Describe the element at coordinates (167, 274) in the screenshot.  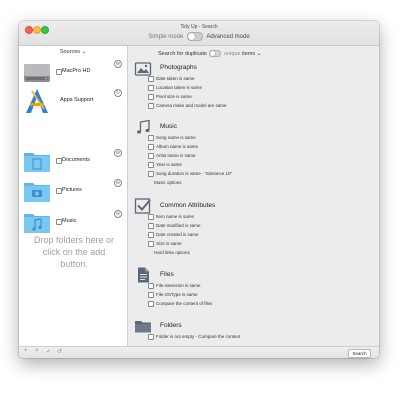
I see `section-title-files: Files` at that location.